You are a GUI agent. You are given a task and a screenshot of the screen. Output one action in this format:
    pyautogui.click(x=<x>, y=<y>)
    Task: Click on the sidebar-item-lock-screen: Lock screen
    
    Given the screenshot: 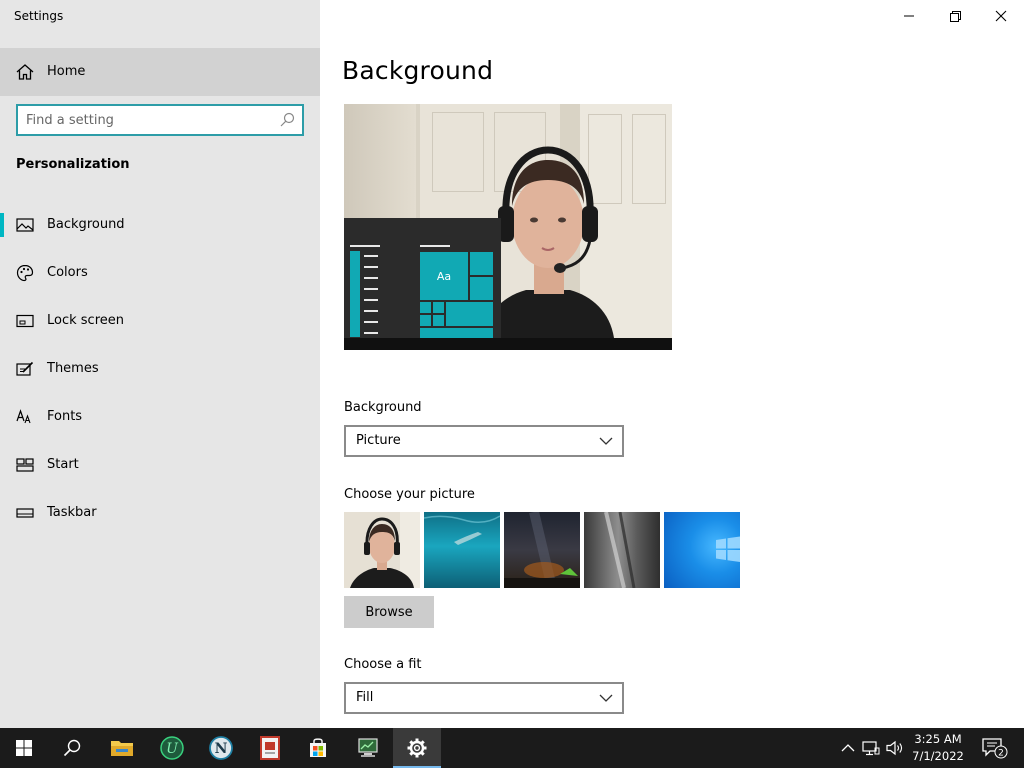 What is the action you would take?
    pyautogui.click(x=160, y=321)
    